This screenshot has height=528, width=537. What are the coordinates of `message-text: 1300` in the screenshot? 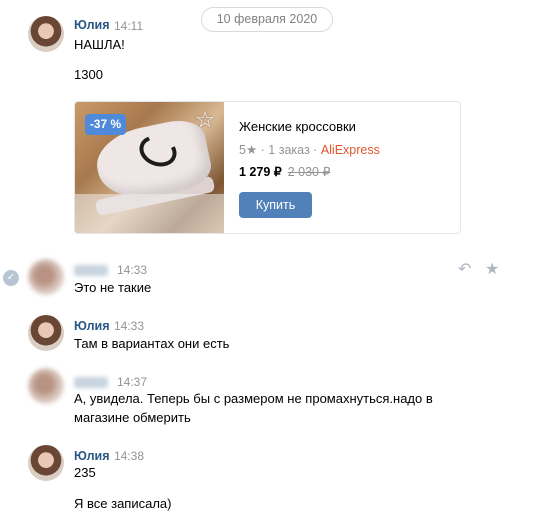 It's located at (88, 74).